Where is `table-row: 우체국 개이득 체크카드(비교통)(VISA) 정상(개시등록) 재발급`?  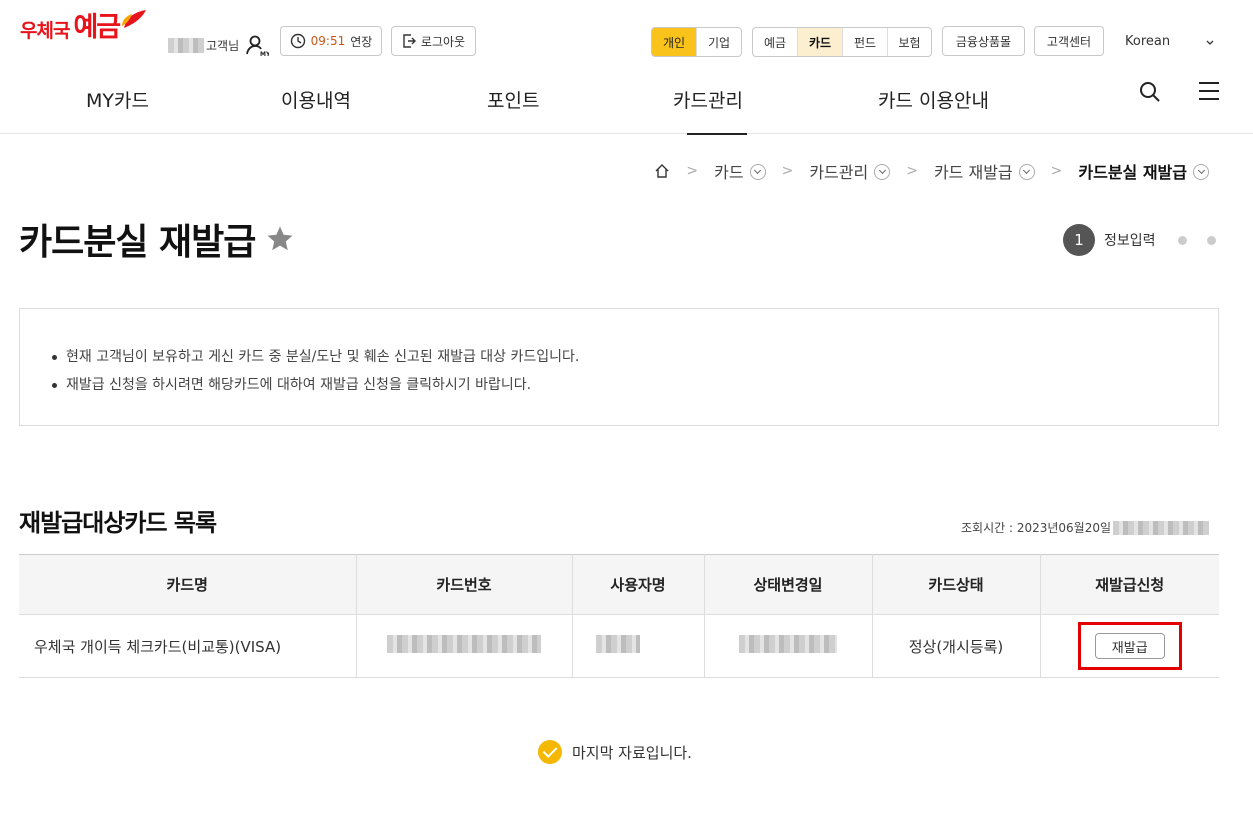 table-row: 우체국 개이득 체크카드(비교통)(VISA) 정상(개시등록) 재발급 is located at coordinates (619, 646).